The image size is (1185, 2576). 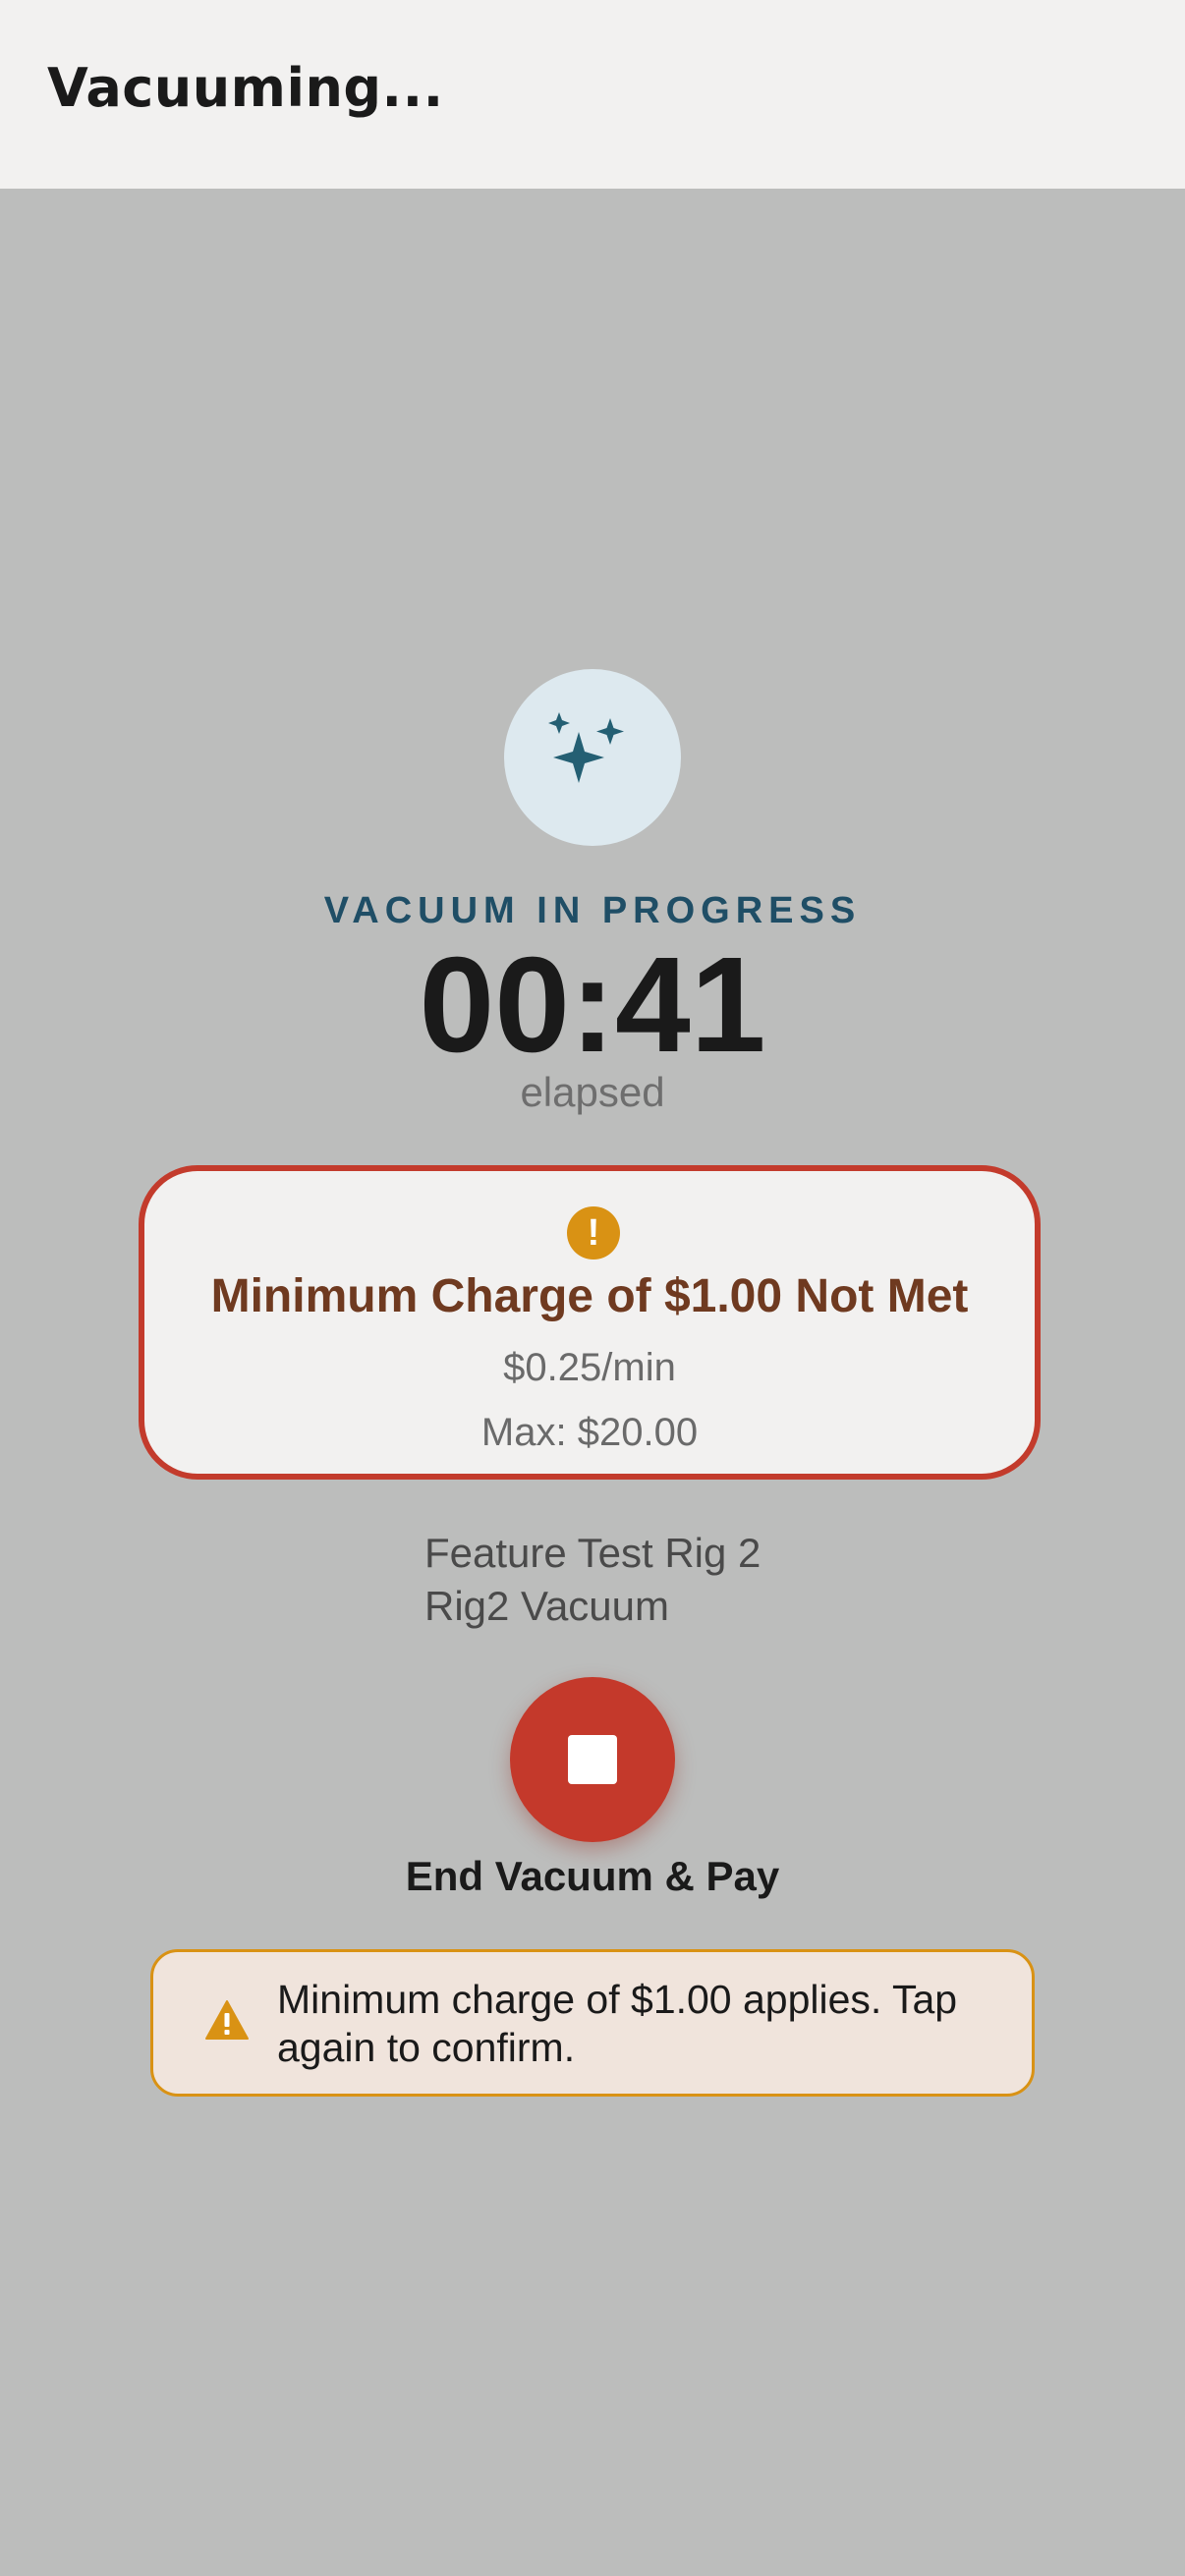 I want to click on sparkles-icon, so click(x=586, y=747).